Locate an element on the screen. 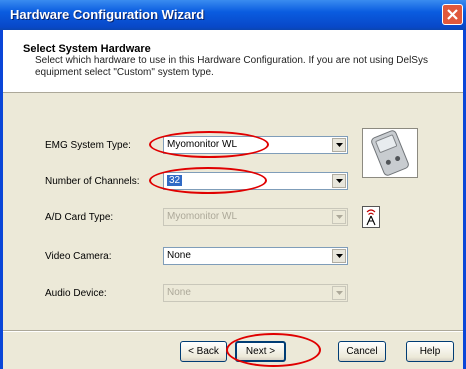 Image resolution: width=466 pixels, height=369 pixels. video-camera-value: None is located at coordinates (179, 255).